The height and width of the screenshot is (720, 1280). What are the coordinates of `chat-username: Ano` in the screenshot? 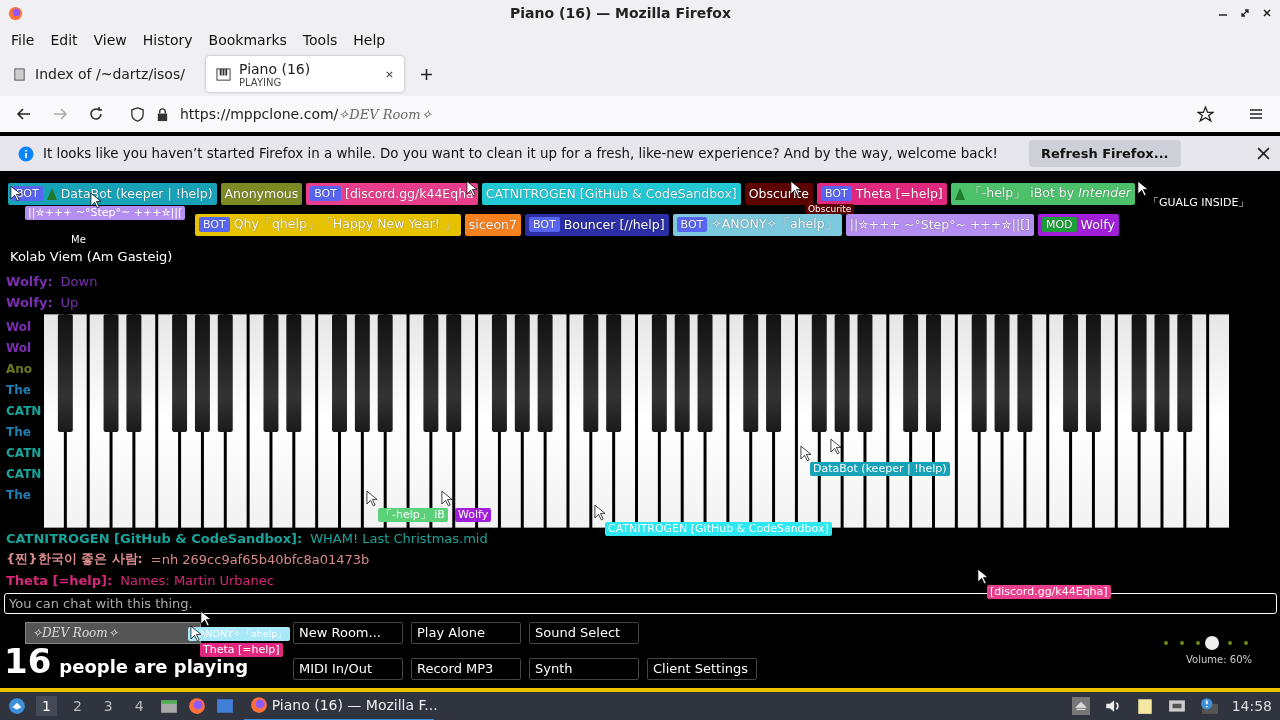 It's located at (19, 369).